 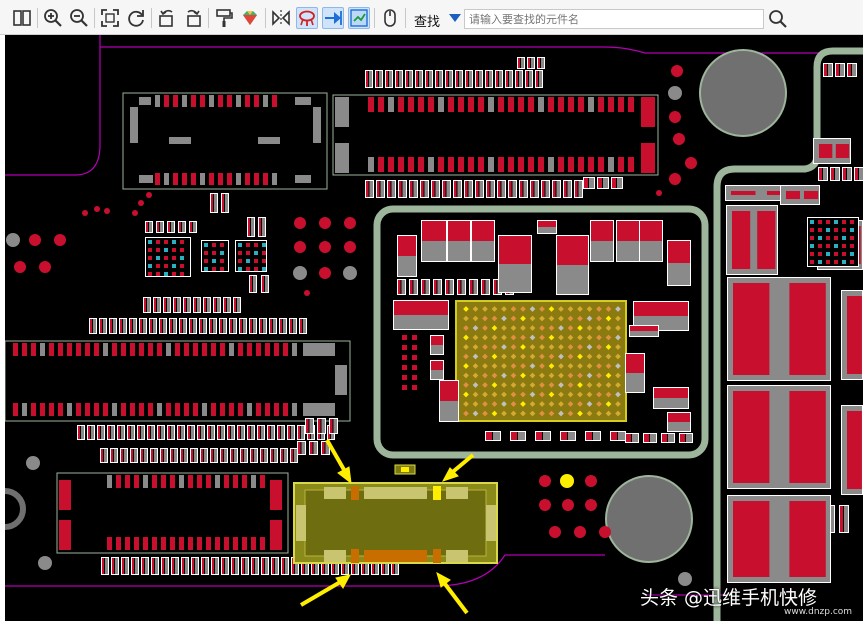 I want to click on split-view-icon, so click(x=22, y=18).